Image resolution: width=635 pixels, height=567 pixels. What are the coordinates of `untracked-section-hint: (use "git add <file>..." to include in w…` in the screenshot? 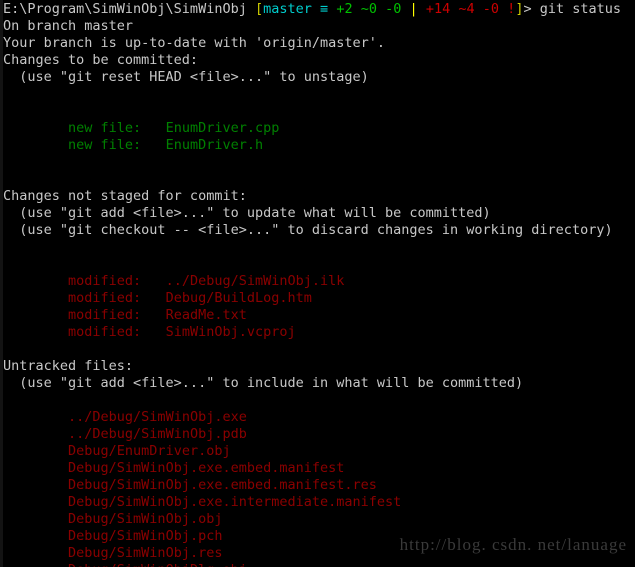 It's located at (263, 383).